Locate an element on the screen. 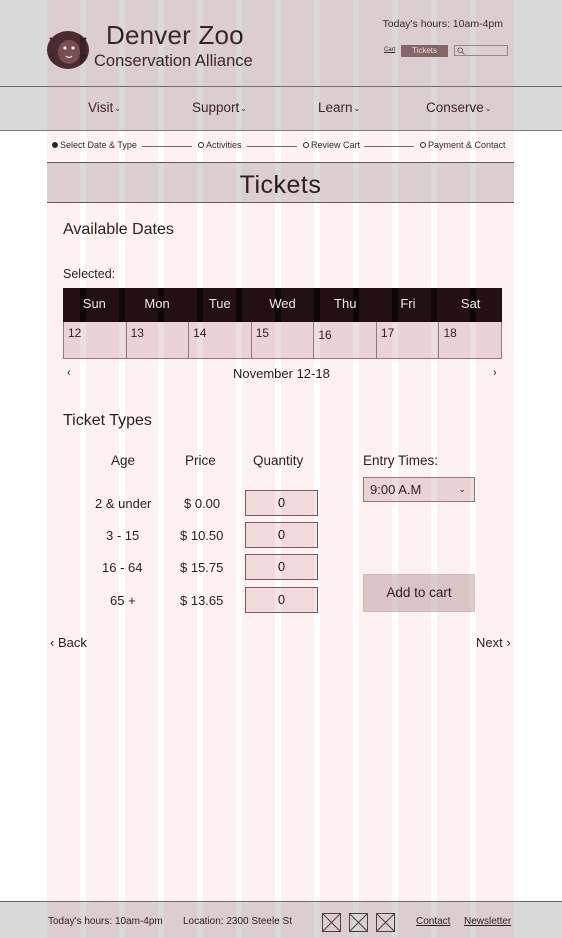 Image resolution: width=562 pixels, height=938 pixels. search-icon is located at coordinates (461, 51).